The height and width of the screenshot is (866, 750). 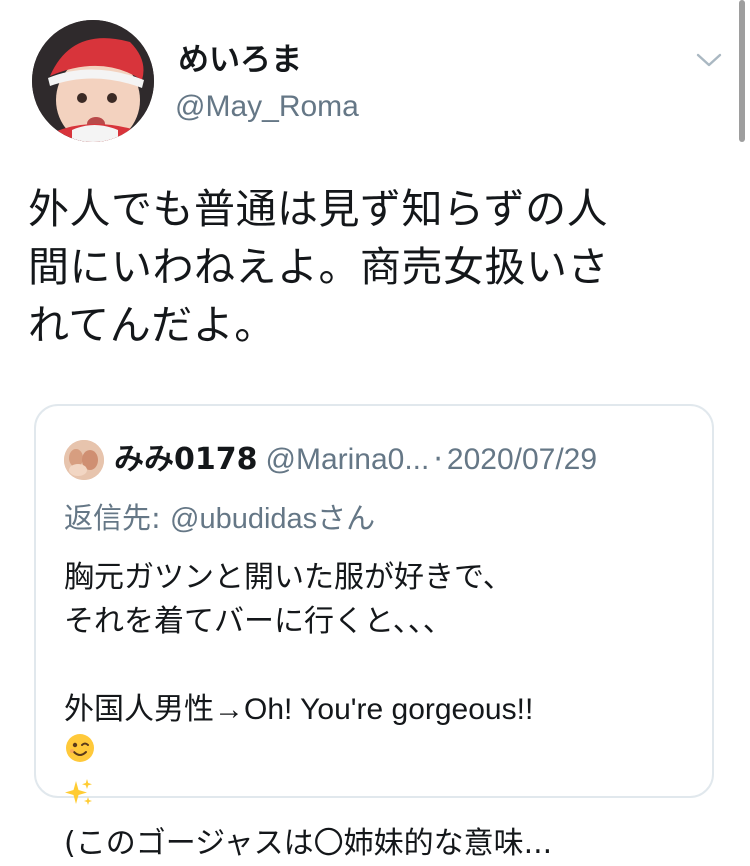 I want to click on quoted-date: 2020/07/29, so click(x=522, y=459).